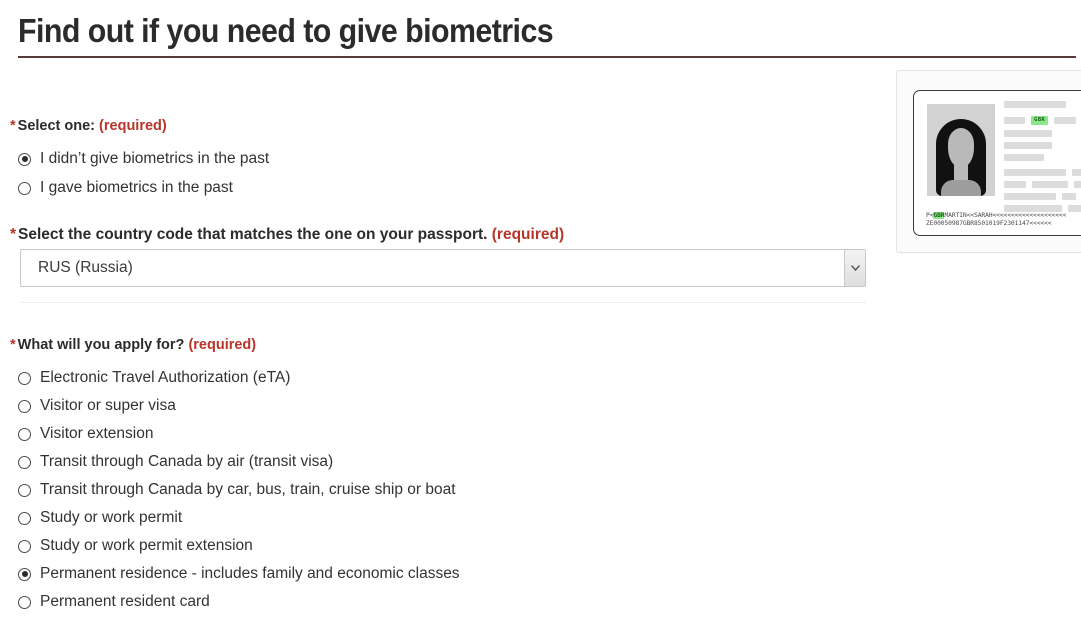  I want to click on radio-apply-visitor-super-visa: Visitor or super visa, so click(97, 406).